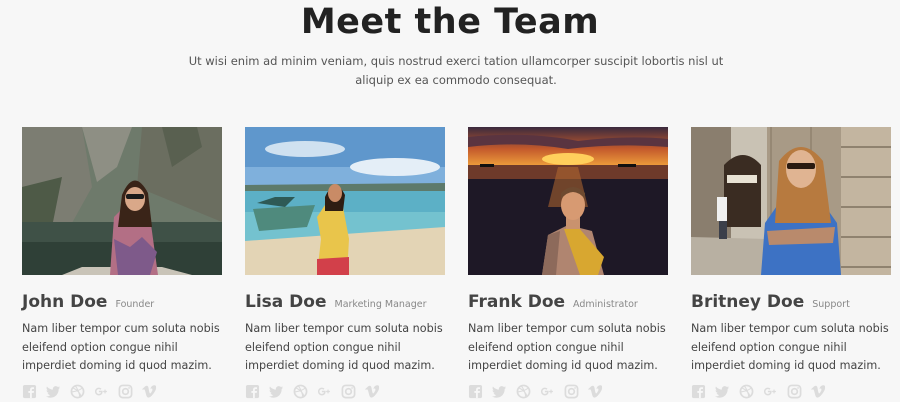  Describe the element at coordinates (286, 302) in the screenshot. I see `member-name: Lisa Doe` at that location.